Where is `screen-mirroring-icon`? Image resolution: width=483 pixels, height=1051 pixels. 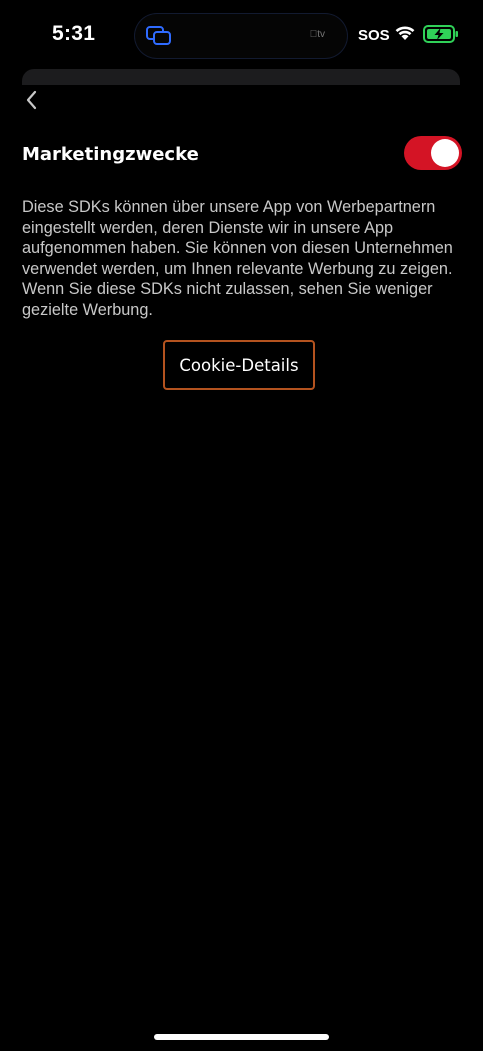
screen-mirroring-icon is located at coordinates (158, 35).